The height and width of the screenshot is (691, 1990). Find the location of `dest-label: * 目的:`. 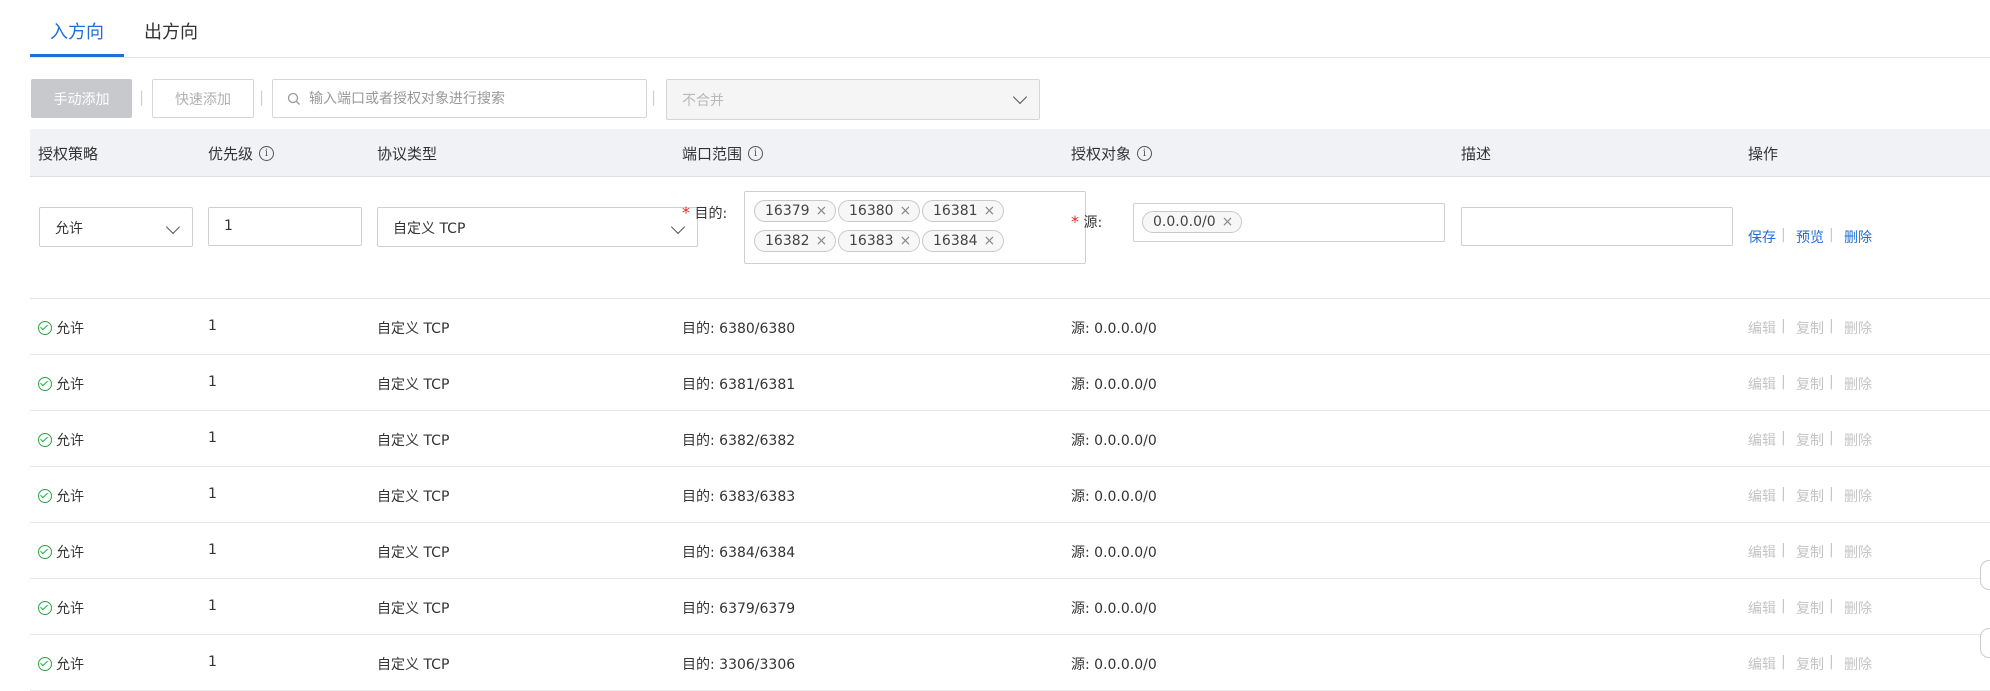

dest-label: * 目的: is located at coordinates (705, 212).